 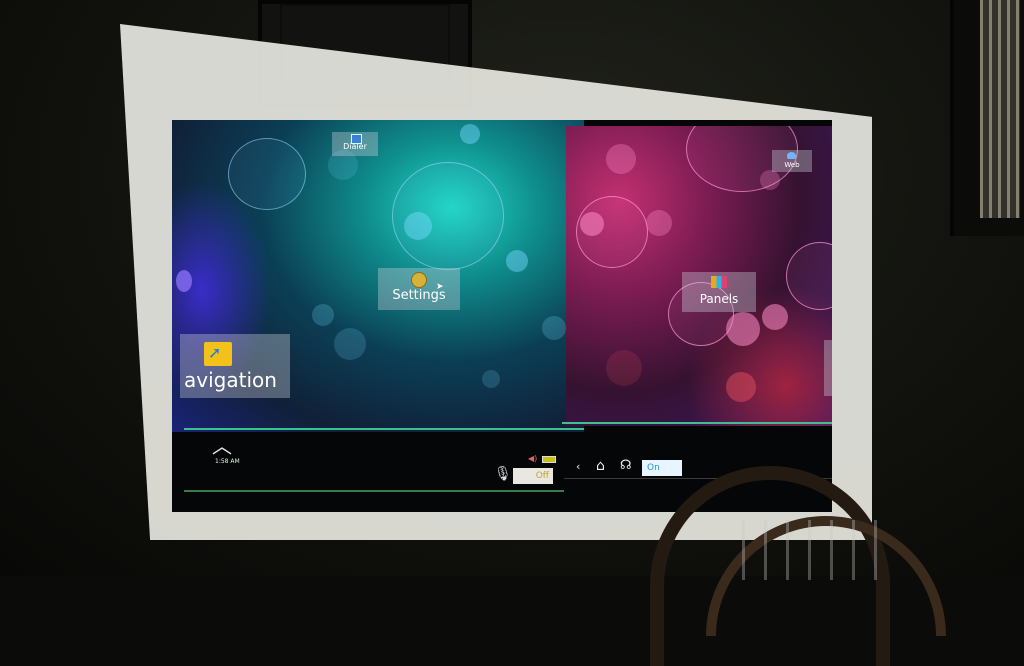 What do you see at coordinates (600, 466) in the screenshot?
I see `home-icon: ⌂` at bounding box center [600, 466].